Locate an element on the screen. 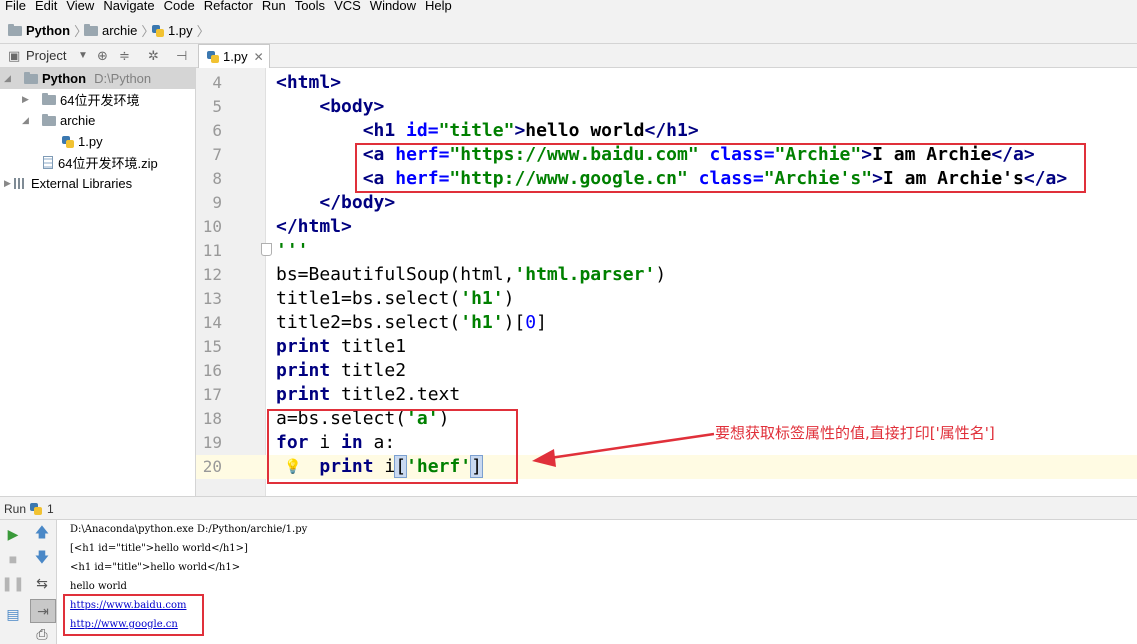  menu-help: Help is located at coordinates (438, 6).